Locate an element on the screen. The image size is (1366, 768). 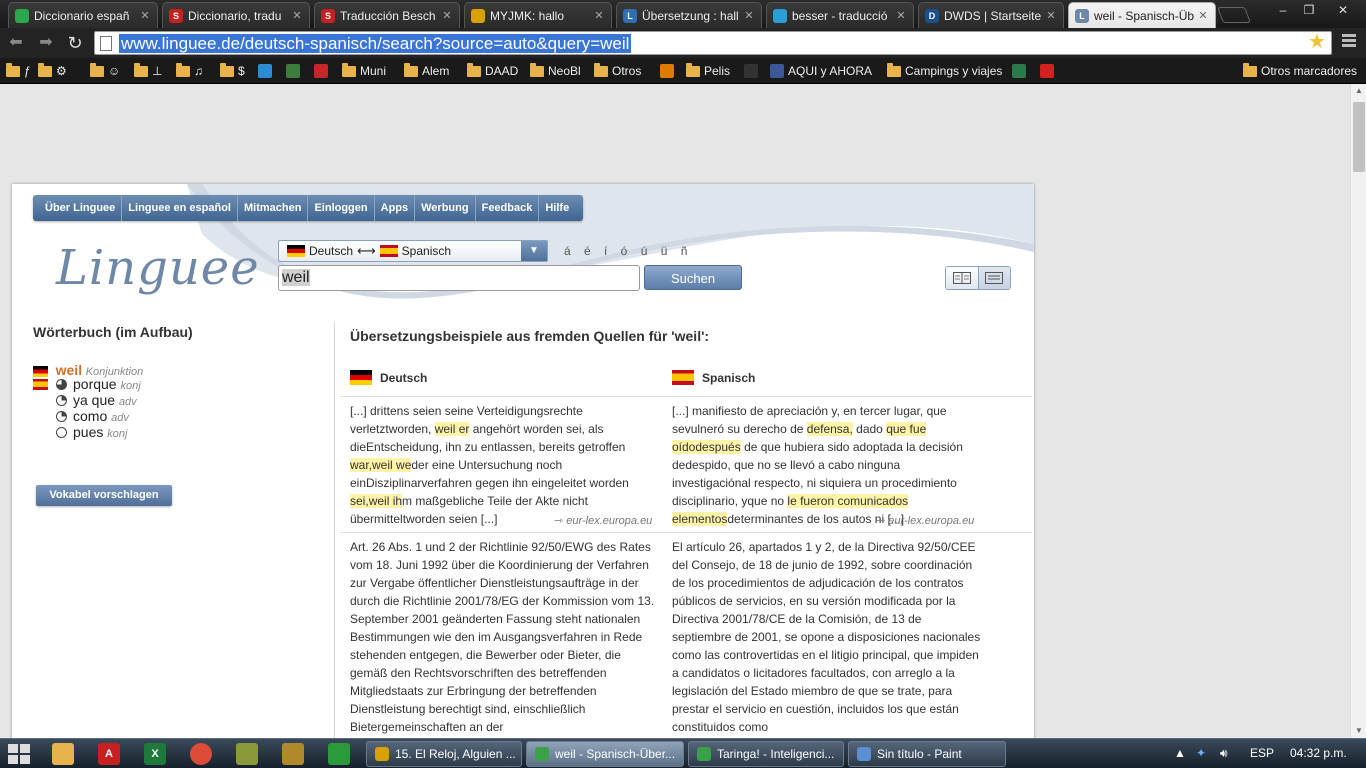
bookmark-item: Otros is located at coordinates (617, 71).